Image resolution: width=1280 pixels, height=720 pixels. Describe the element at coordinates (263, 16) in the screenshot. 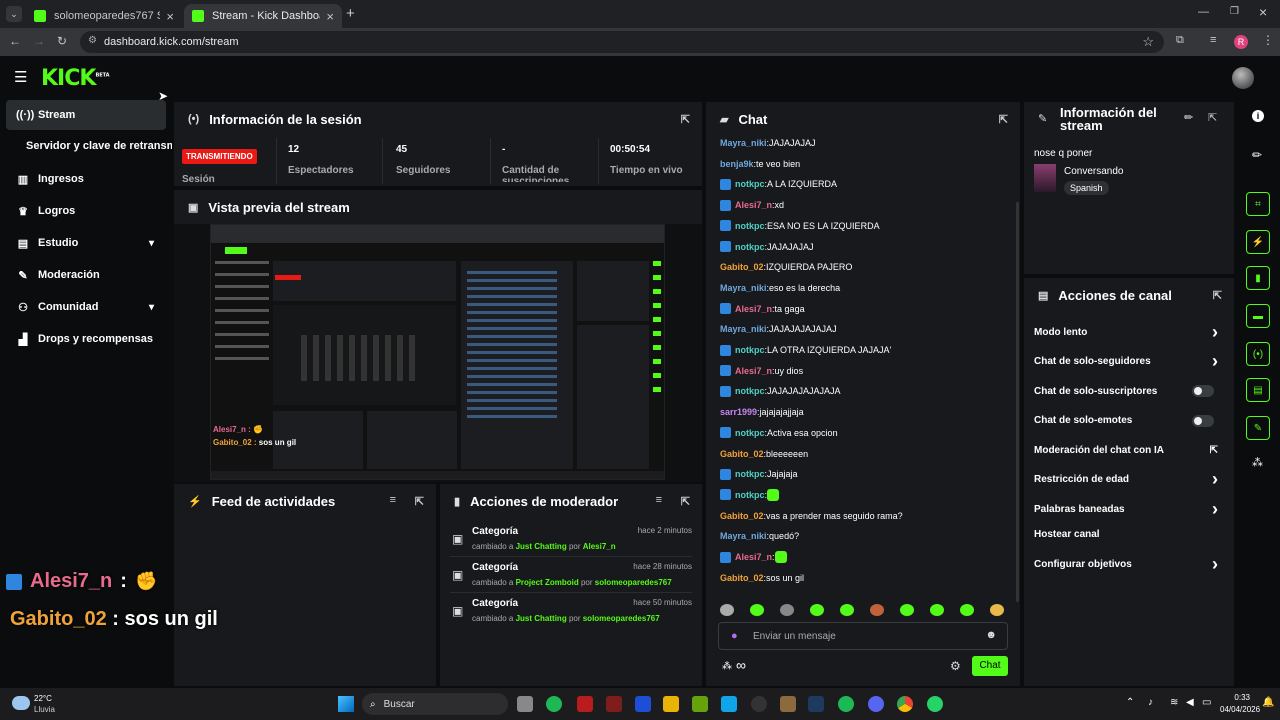

I see `browser-tab-dashboard: Stream - Kick Dashboard ×` at that location.